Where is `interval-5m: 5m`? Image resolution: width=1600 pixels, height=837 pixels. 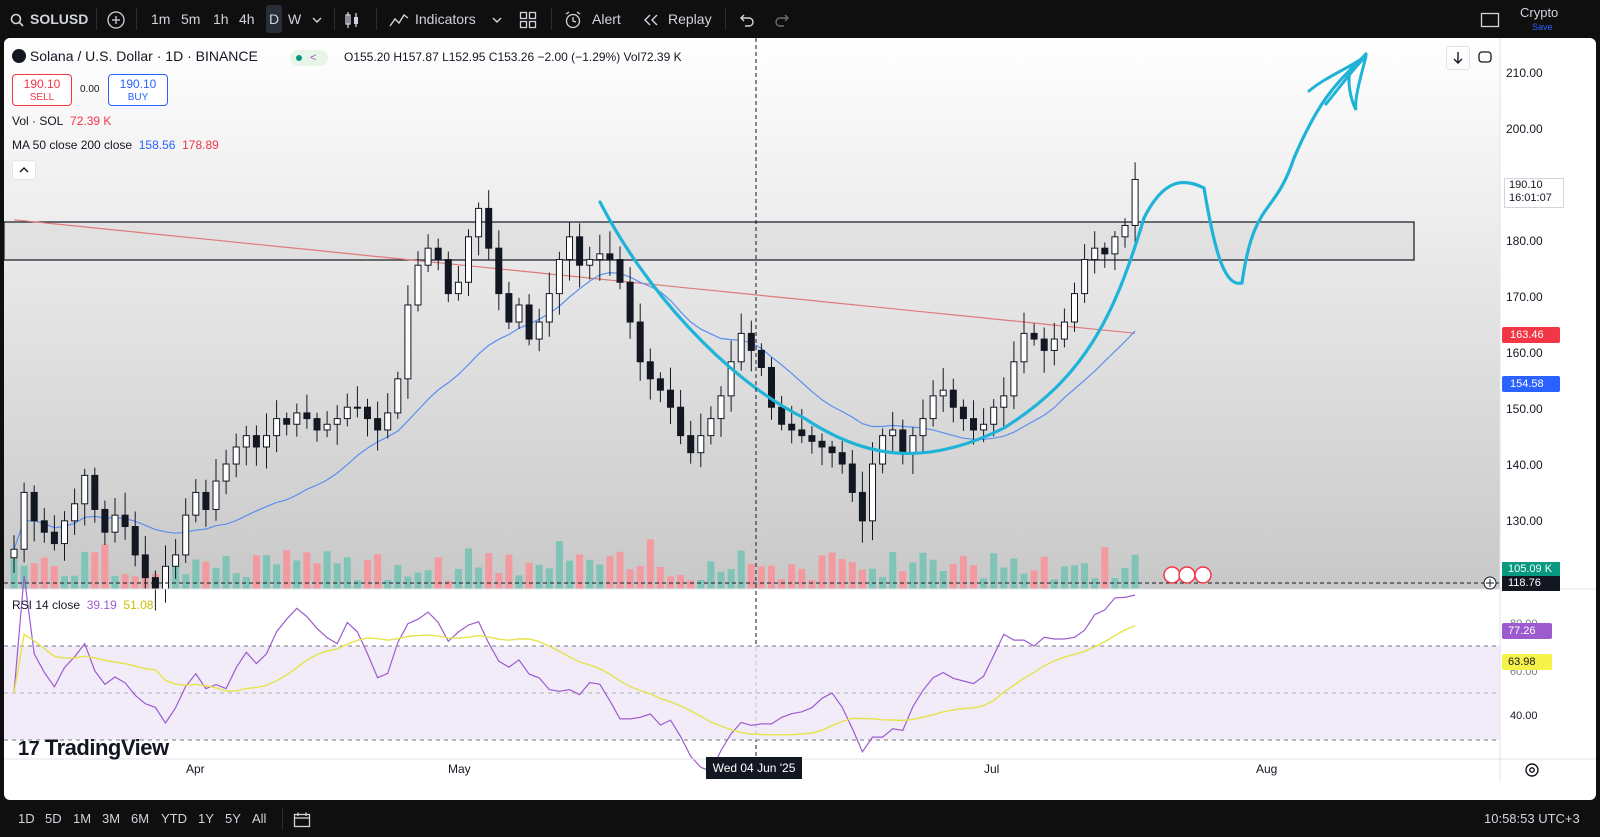
interval-5m: 5m is located at coordinates (190, 19).